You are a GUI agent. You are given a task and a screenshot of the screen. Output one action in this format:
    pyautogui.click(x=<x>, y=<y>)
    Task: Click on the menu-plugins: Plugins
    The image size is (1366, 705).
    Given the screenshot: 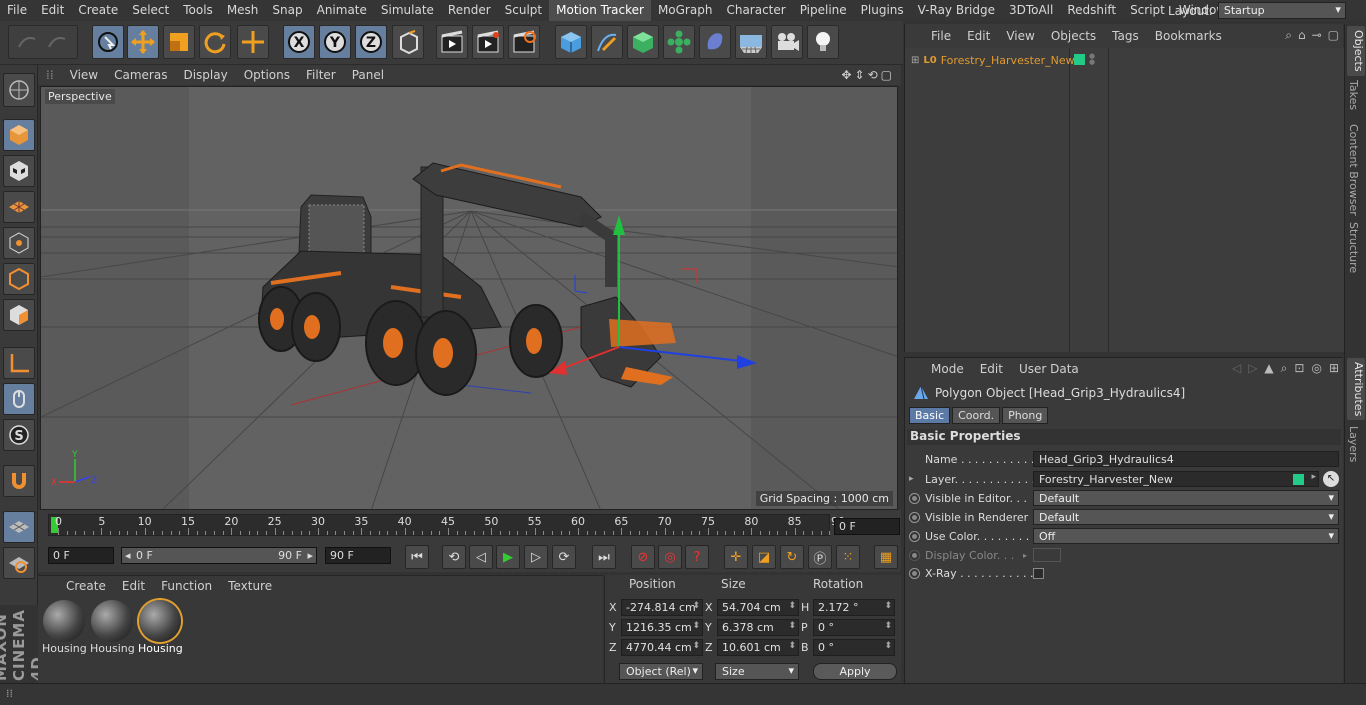 What is the action you would take?
    pyautogui.click(x=882, y=10)
    